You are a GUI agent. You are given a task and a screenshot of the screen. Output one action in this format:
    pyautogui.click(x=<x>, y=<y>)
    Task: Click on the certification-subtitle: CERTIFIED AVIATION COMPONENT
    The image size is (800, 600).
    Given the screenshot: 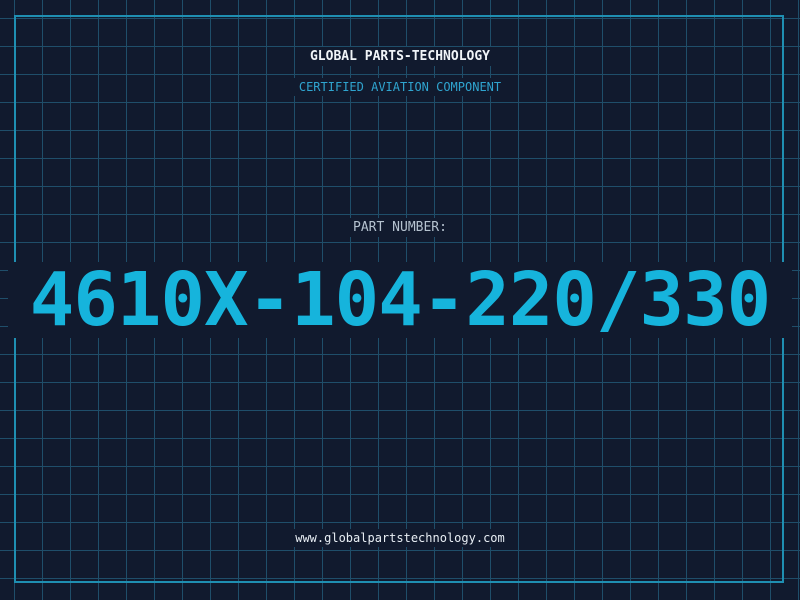 What is the action you would take?
    pyautogui.click(x=400, y=87)
    